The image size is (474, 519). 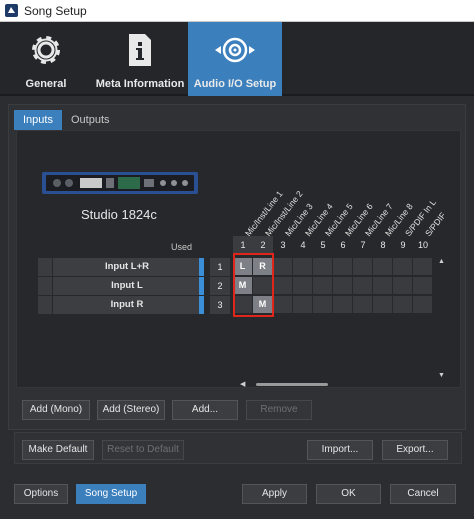 I want to click on input-name: Input L+R, so click(x=127, y=267).